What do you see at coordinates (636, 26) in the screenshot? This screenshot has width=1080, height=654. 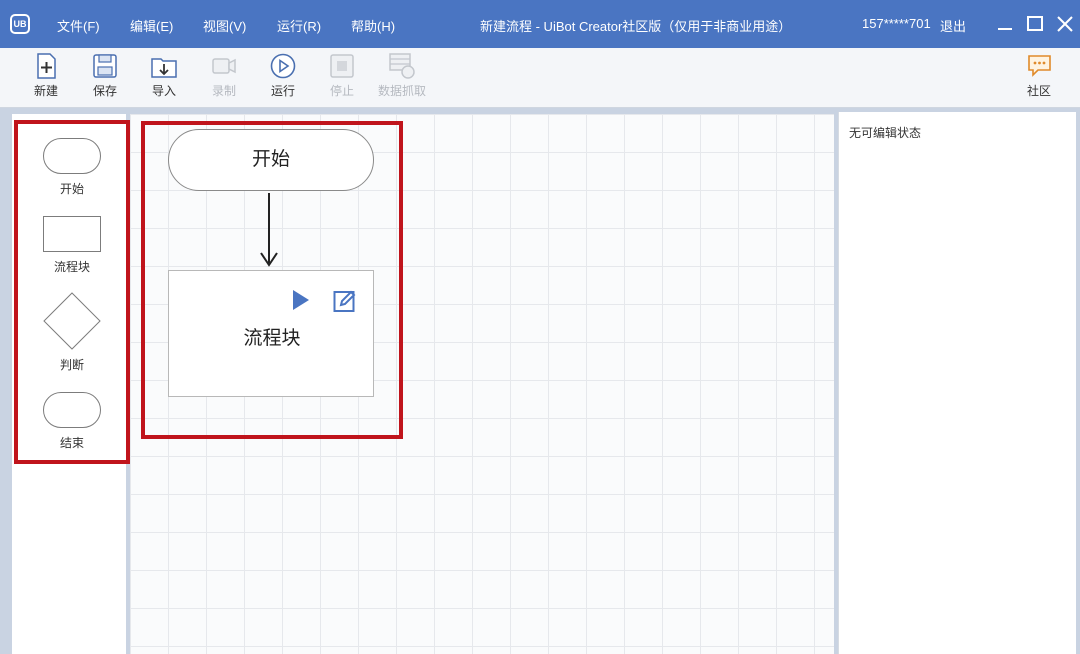 I see `window-title: 新建流程 - UiBot Creator社区版（仅用于非商业用途）` at bounding box center [636, 26].